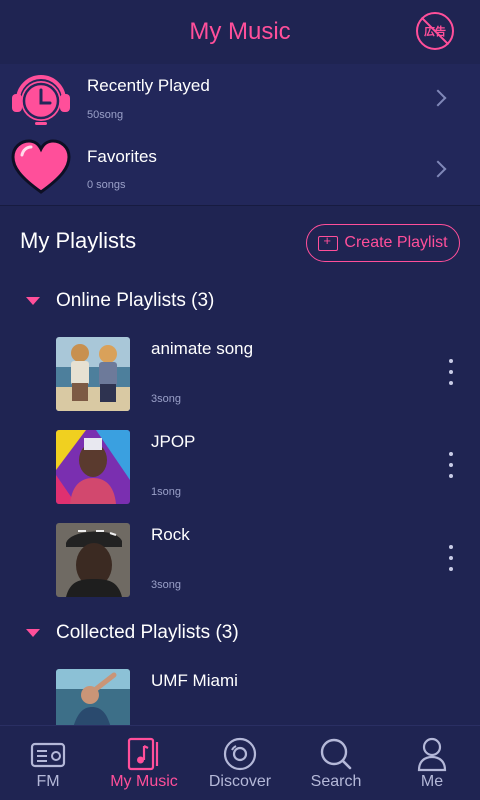  What do you see at coordinates (170, 534) in the screenshot?
I see `playlist-name: Rock` at bounding box center [170, 534].